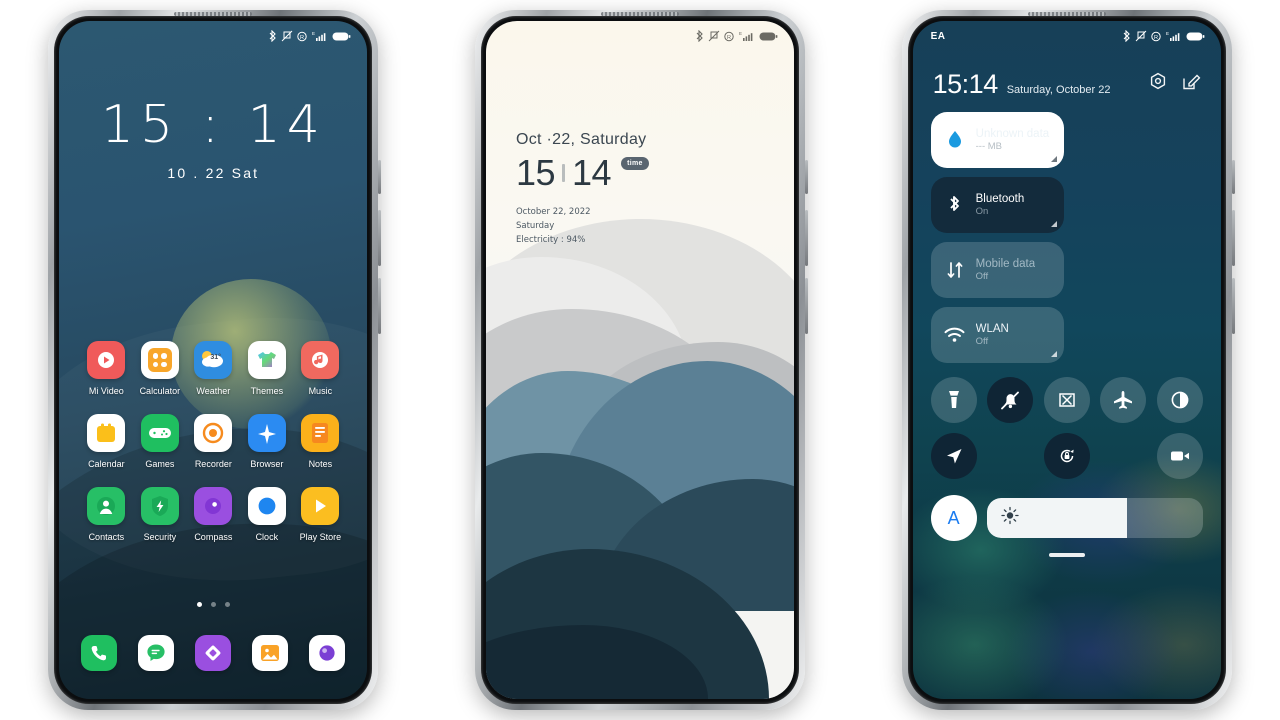 The image size is (1280, 720). I want to click on tile-state: On, so click(982, 212).